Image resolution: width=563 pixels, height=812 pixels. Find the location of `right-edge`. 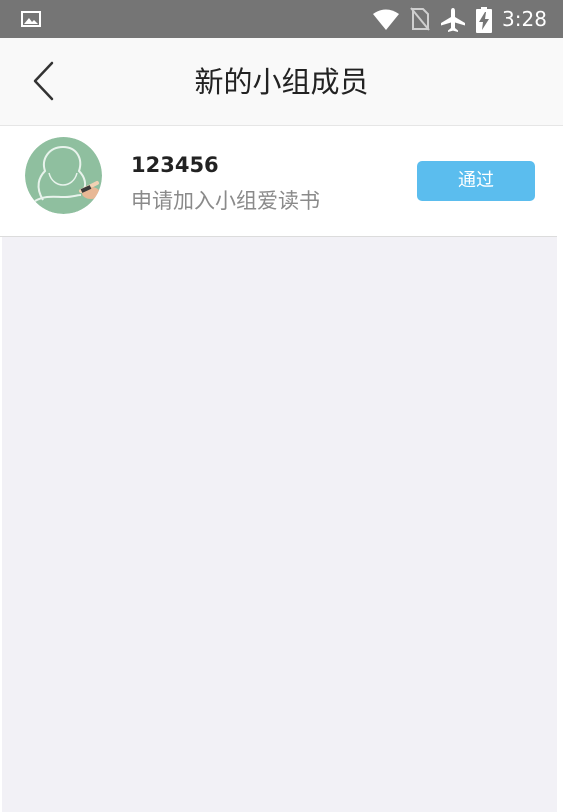

right-edge is located at coordinates (560, 425).